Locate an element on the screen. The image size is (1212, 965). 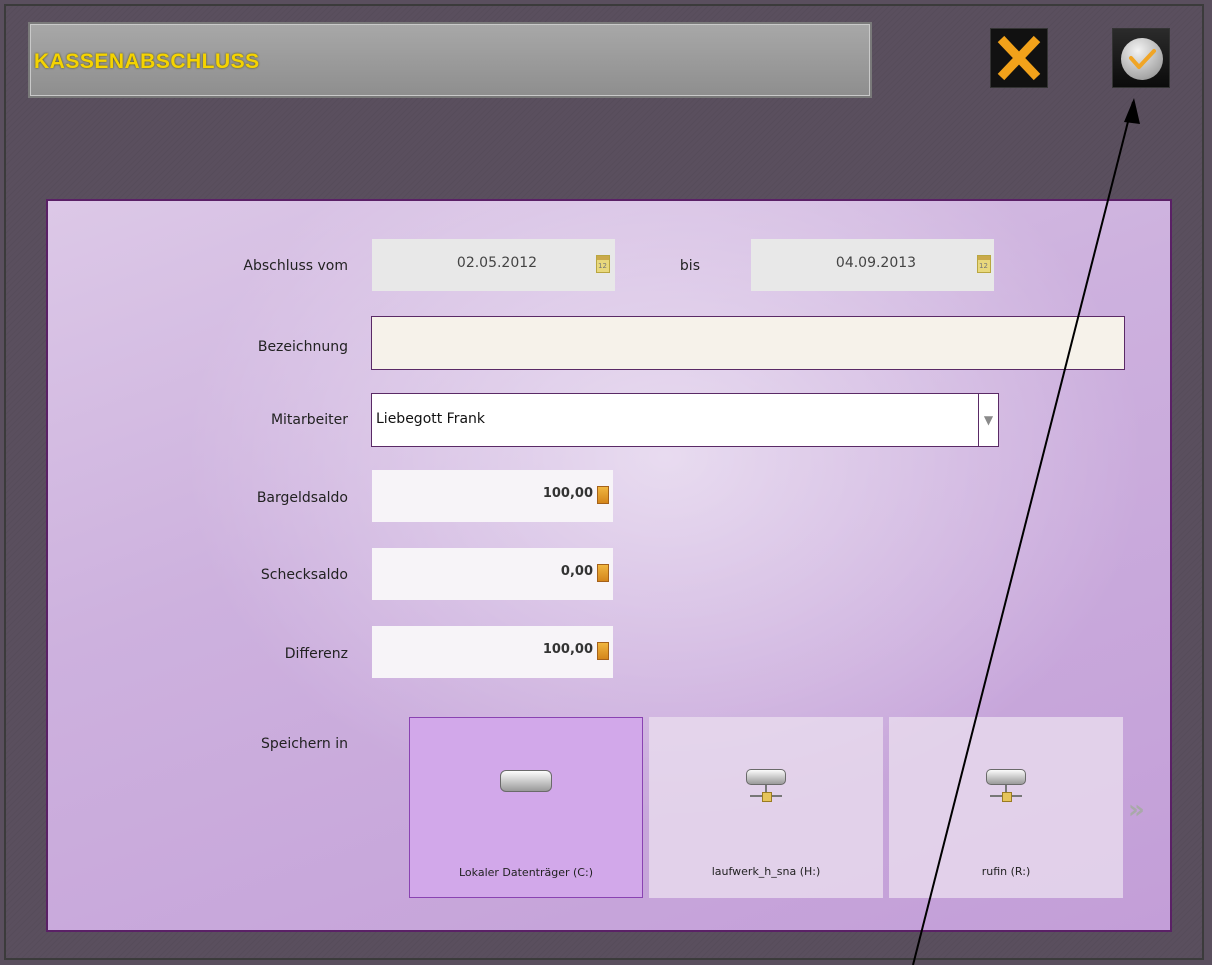
drive-tile-label: rufin (R:) is located at coordinates (1006, 871).